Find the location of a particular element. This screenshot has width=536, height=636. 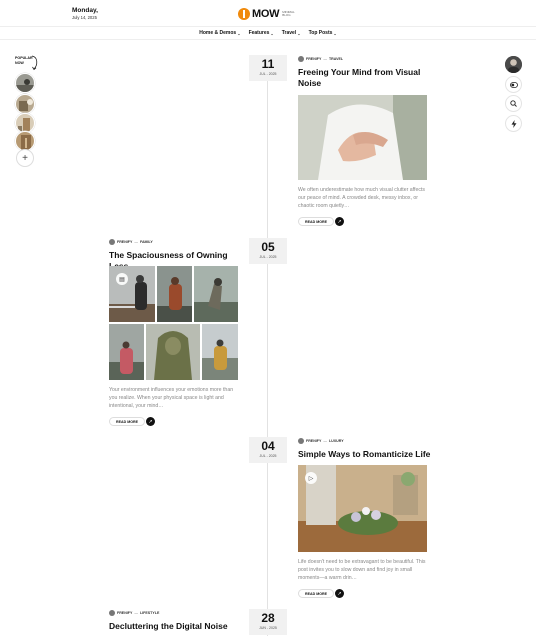

post-category: LIFESTYLE is located at coordinates (149, 613).